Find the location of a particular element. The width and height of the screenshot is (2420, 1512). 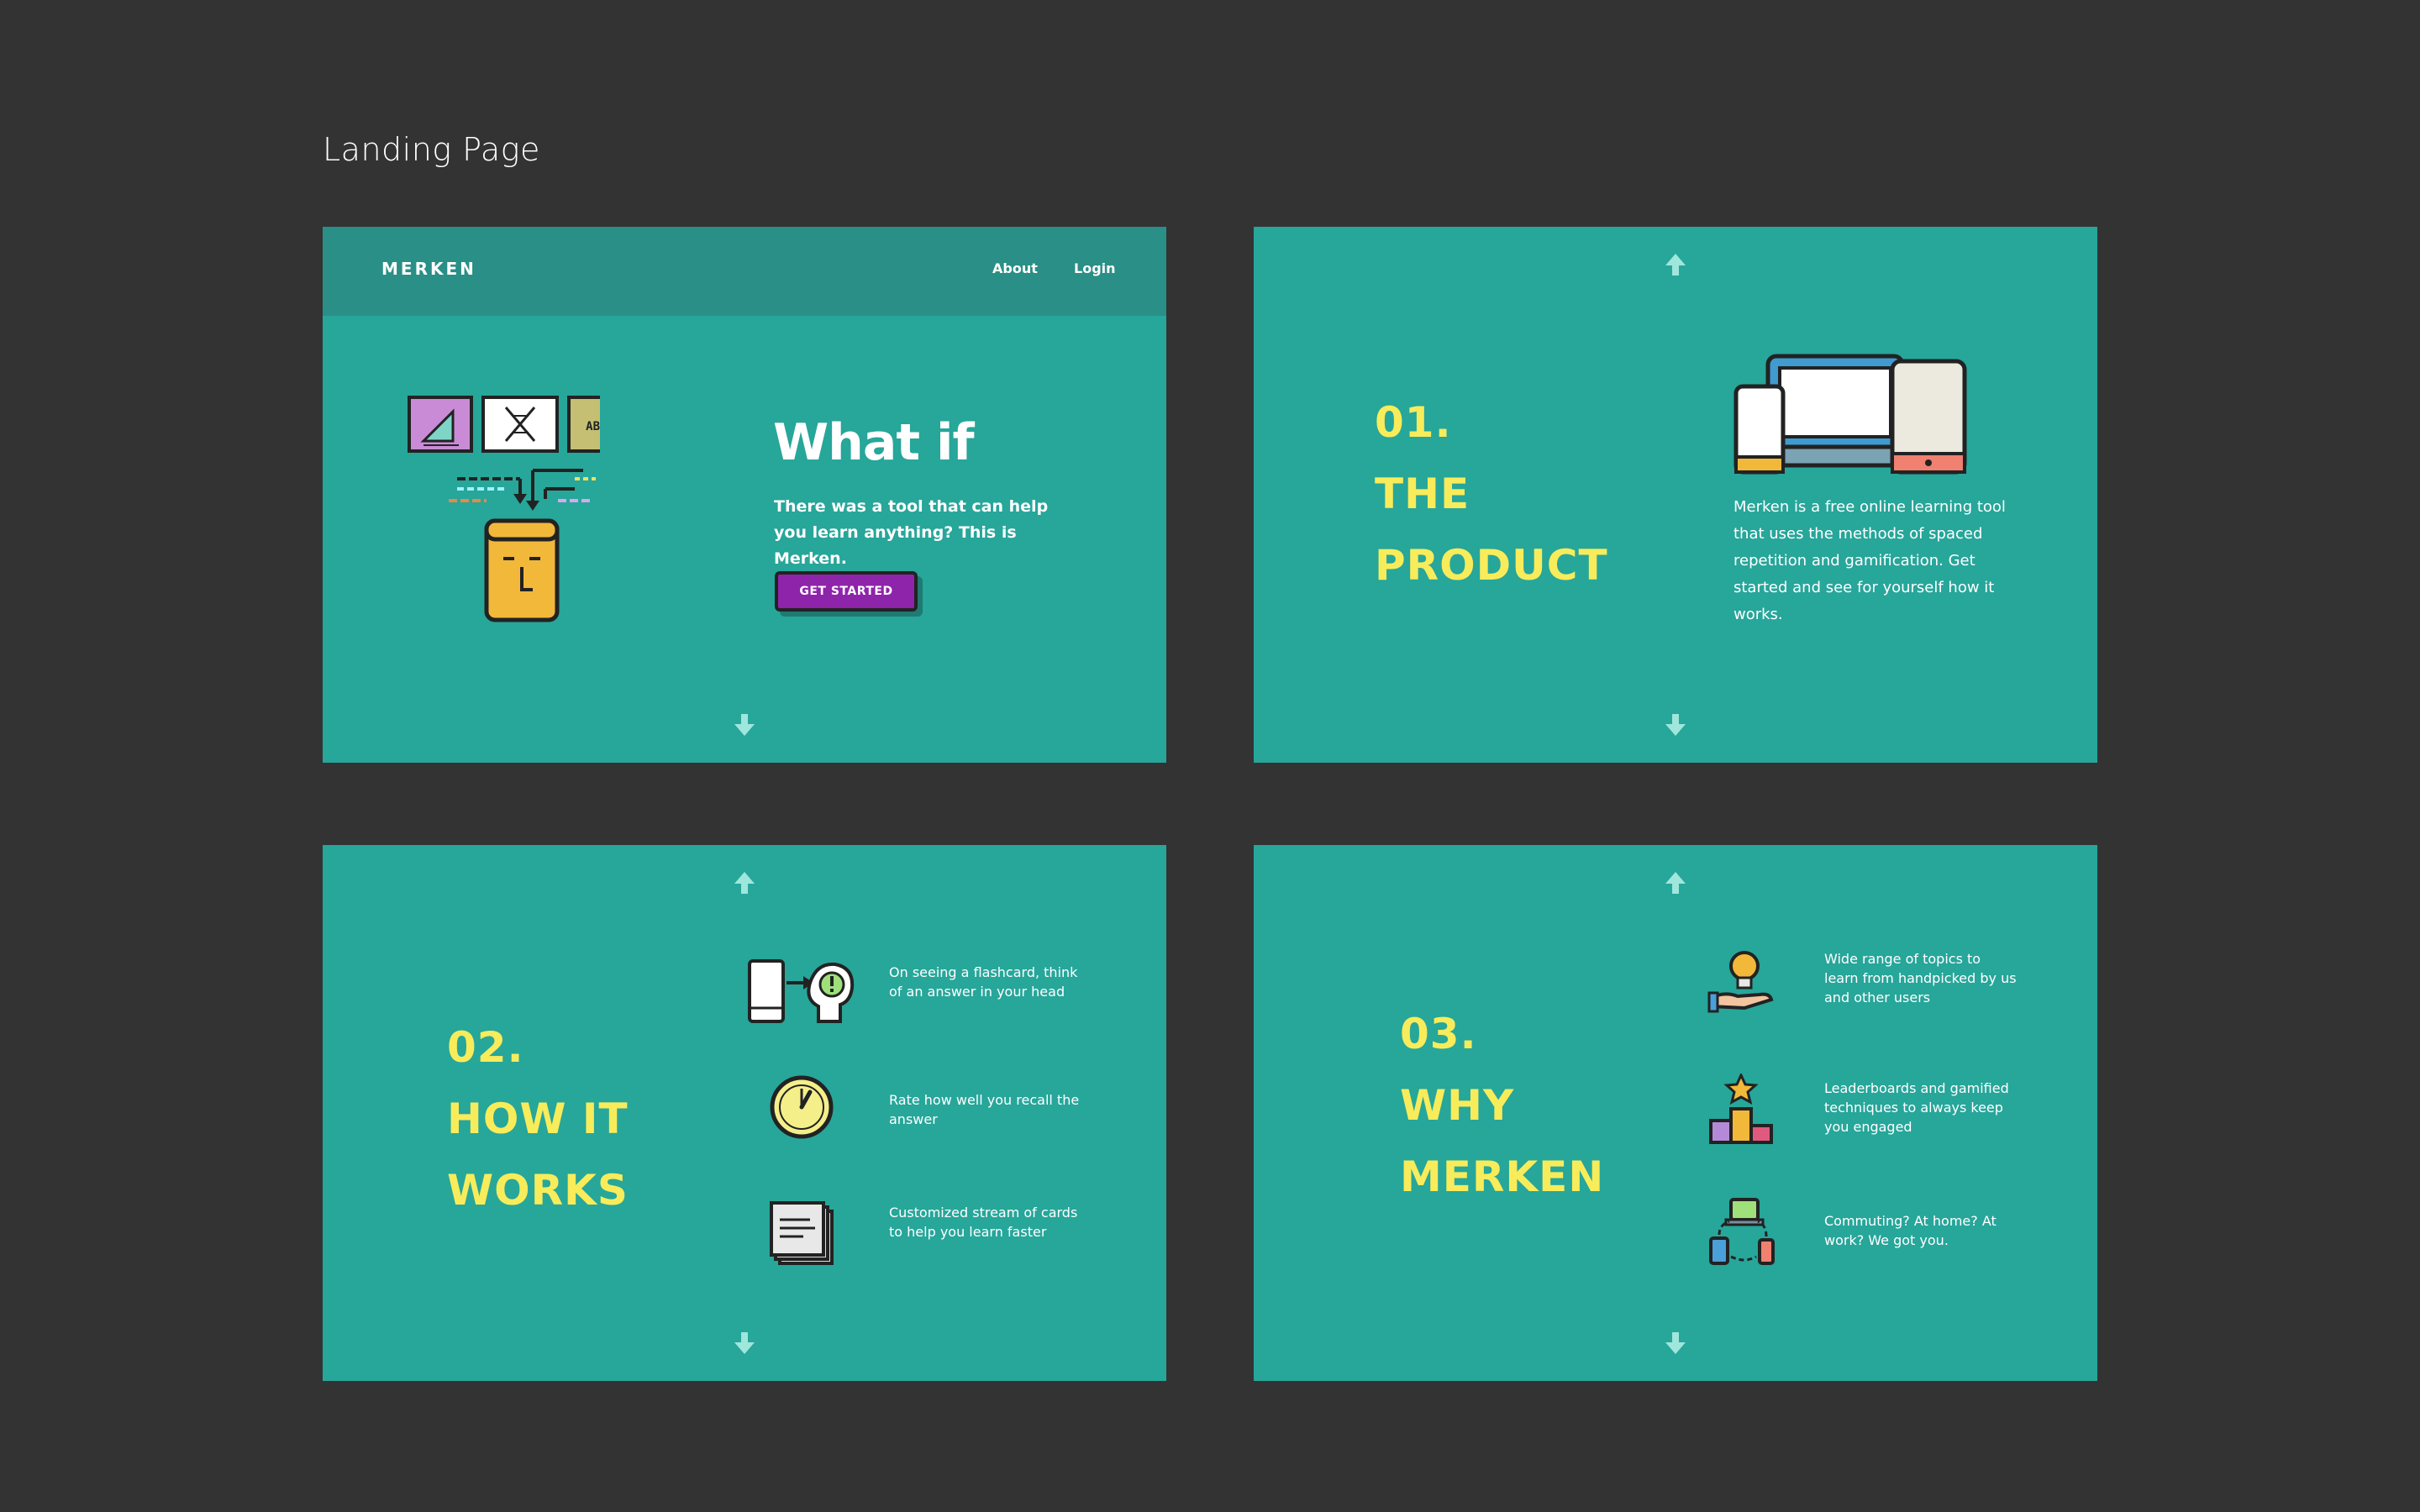

devices-icon is located at coordinates (1850, 414).